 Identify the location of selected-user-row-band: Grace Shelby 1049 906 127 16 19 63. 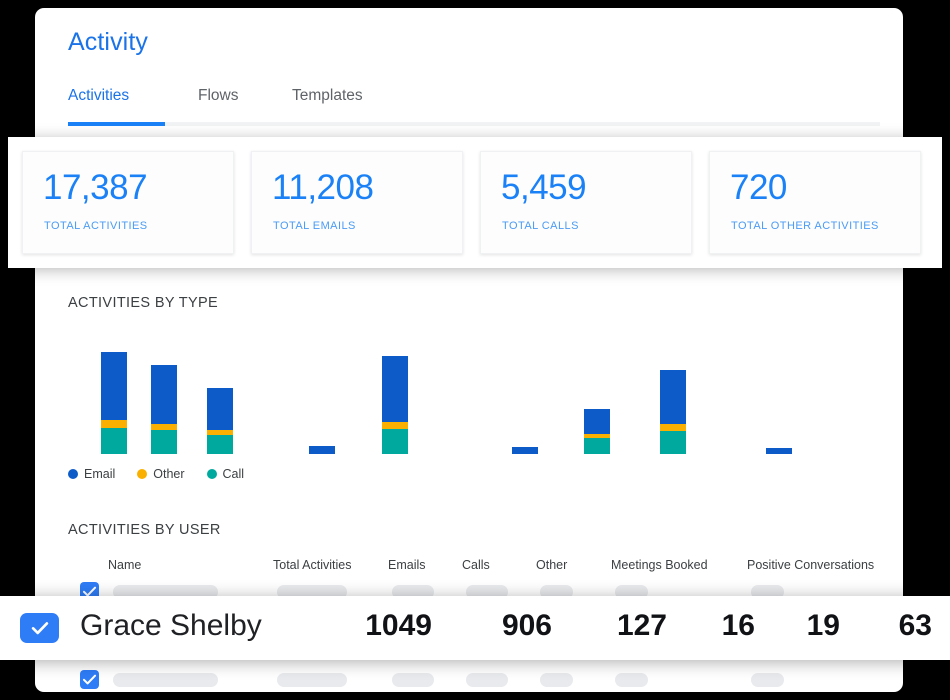
(475, 628).